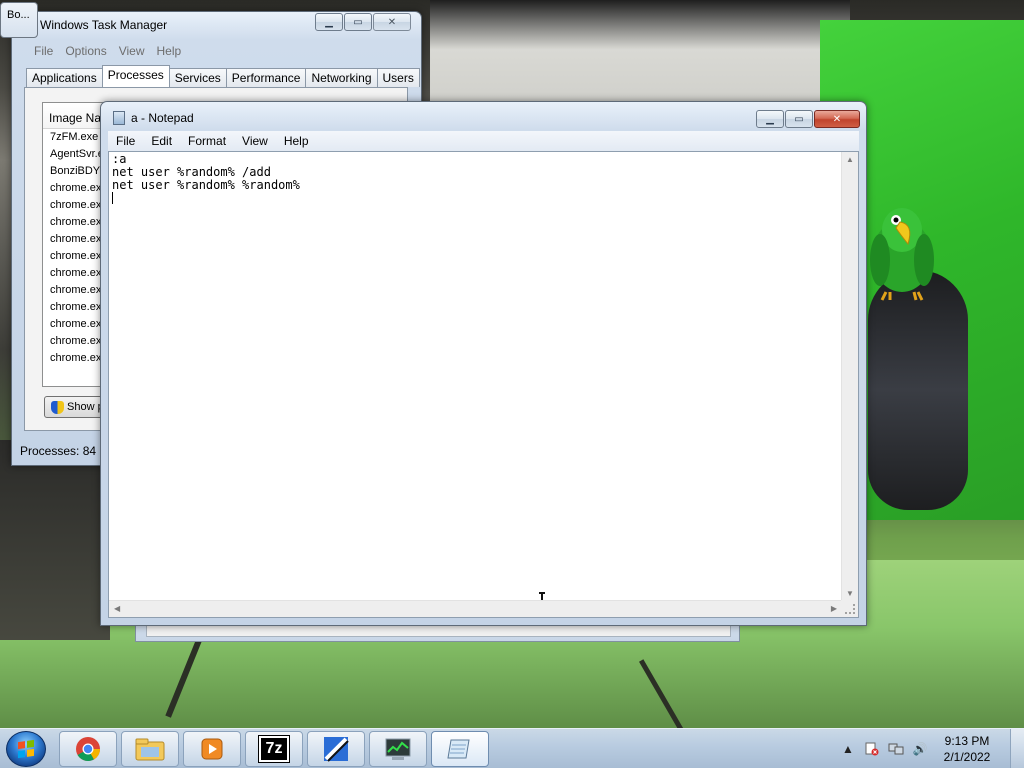  I want to click on task-manager-caption-buttons: ▁ ▭ ✕, so click(363, 22).